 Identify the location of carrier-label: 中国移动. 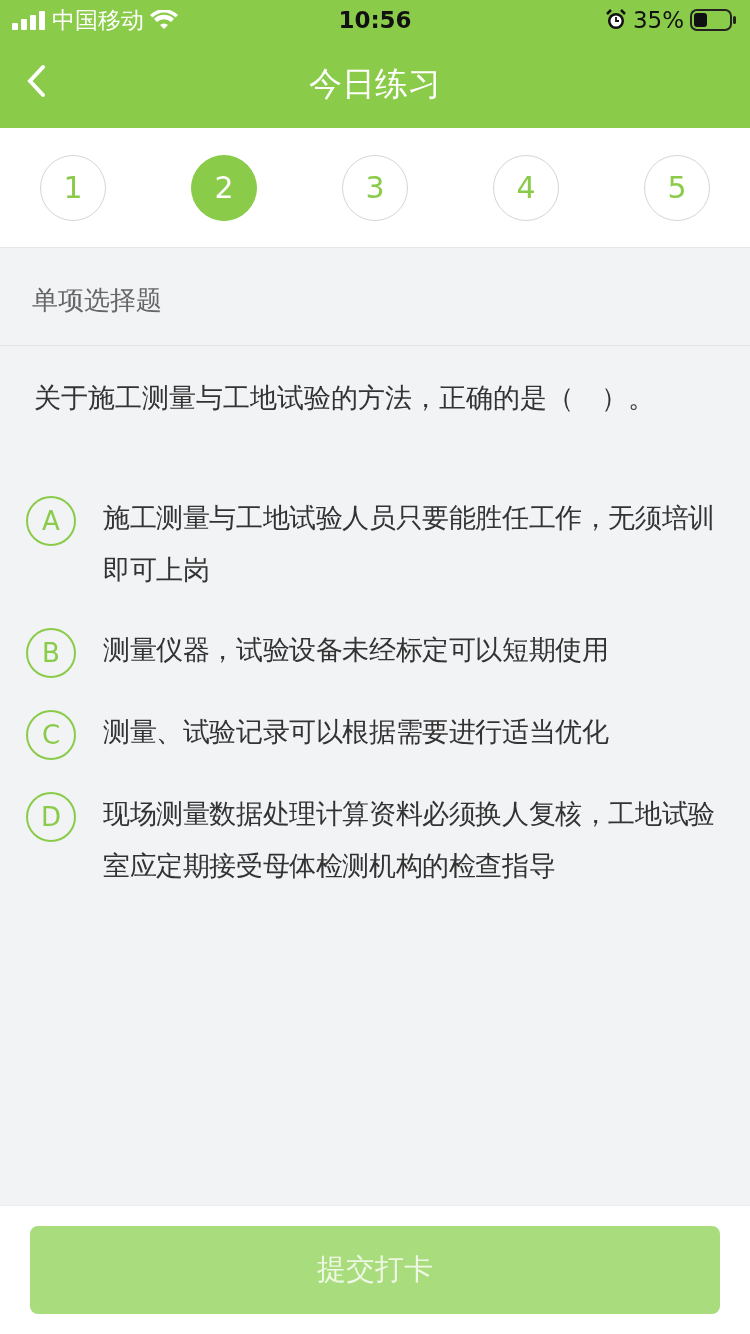
(98, 20).